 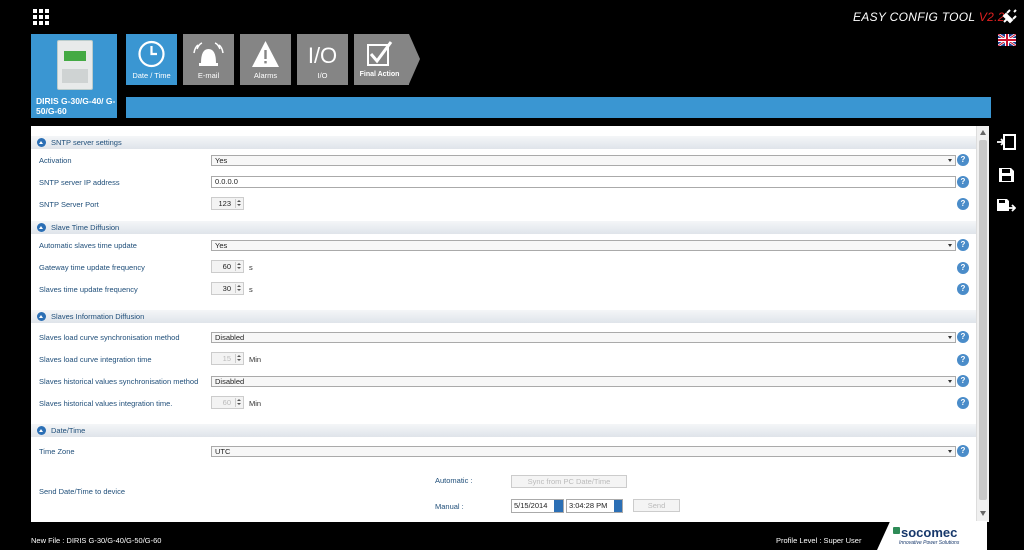 I want to click on scrollbar, so click(x=982, y=324).